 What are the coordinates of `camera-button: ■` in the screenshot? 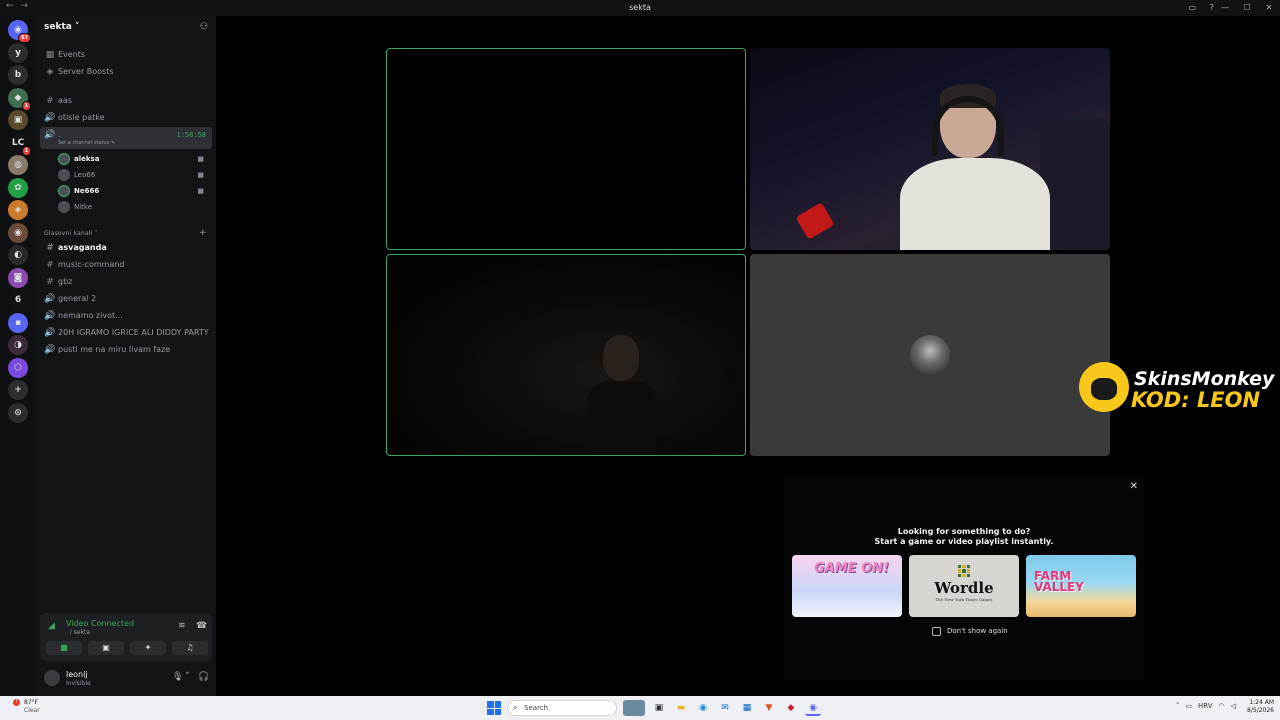 It's located at (64, 648).